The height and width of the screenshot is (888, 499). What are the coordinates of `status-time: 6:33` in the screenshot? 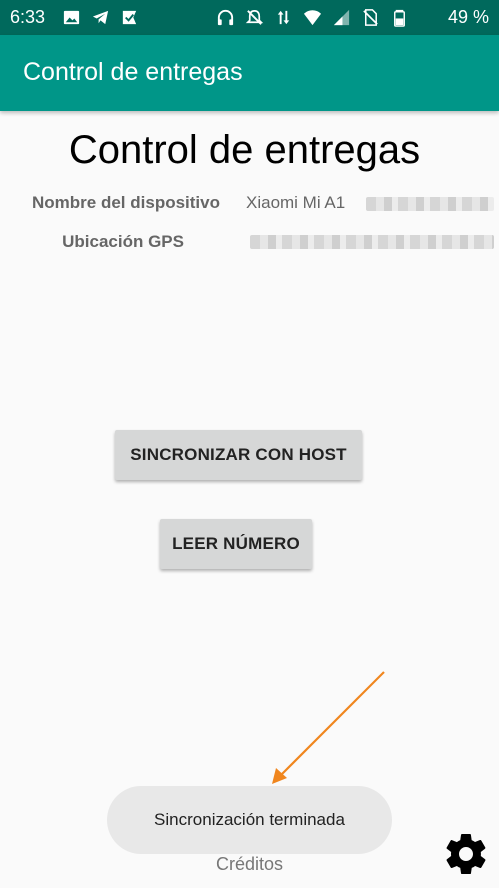 It's located at (28, 17).